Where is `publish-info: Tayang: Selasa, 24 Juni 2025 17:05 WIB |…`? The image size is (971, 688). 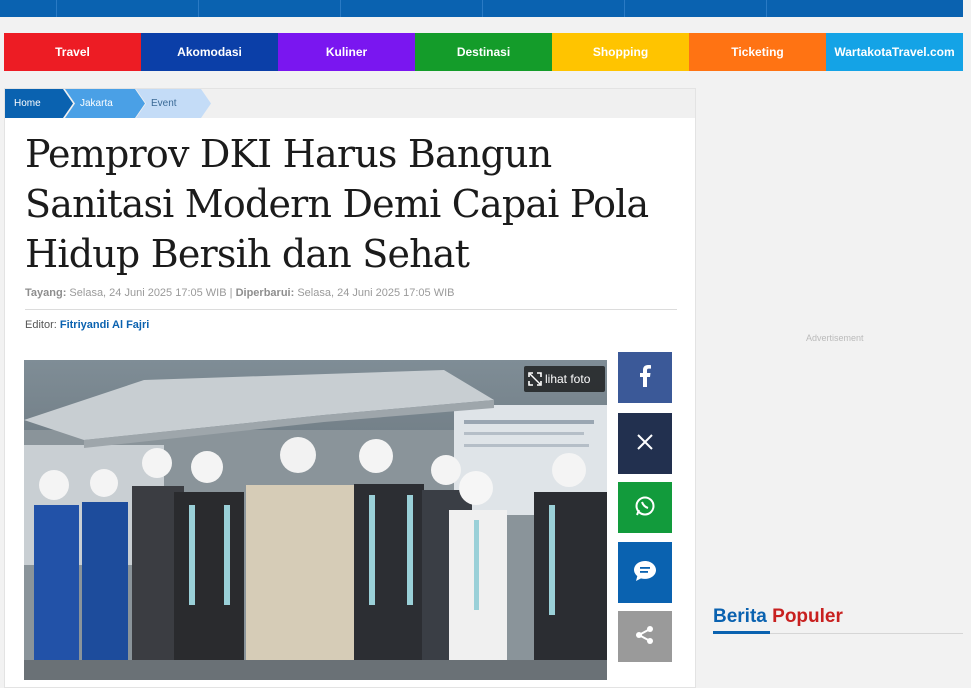 publish-info: Tayang: Selasa, 24 Juni 2025 17:05 WIB |… is located at coordinates (240, 293).